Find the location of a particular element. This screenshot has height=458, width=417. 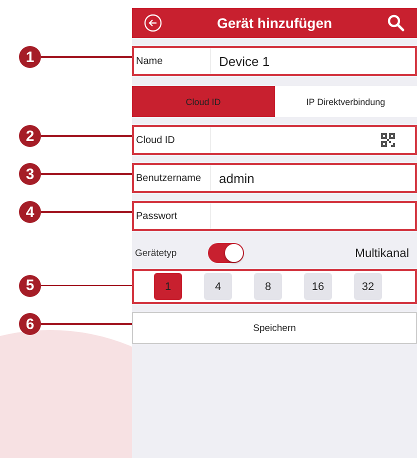

field-label: Cloud ID is located at coordinates (172, 140).